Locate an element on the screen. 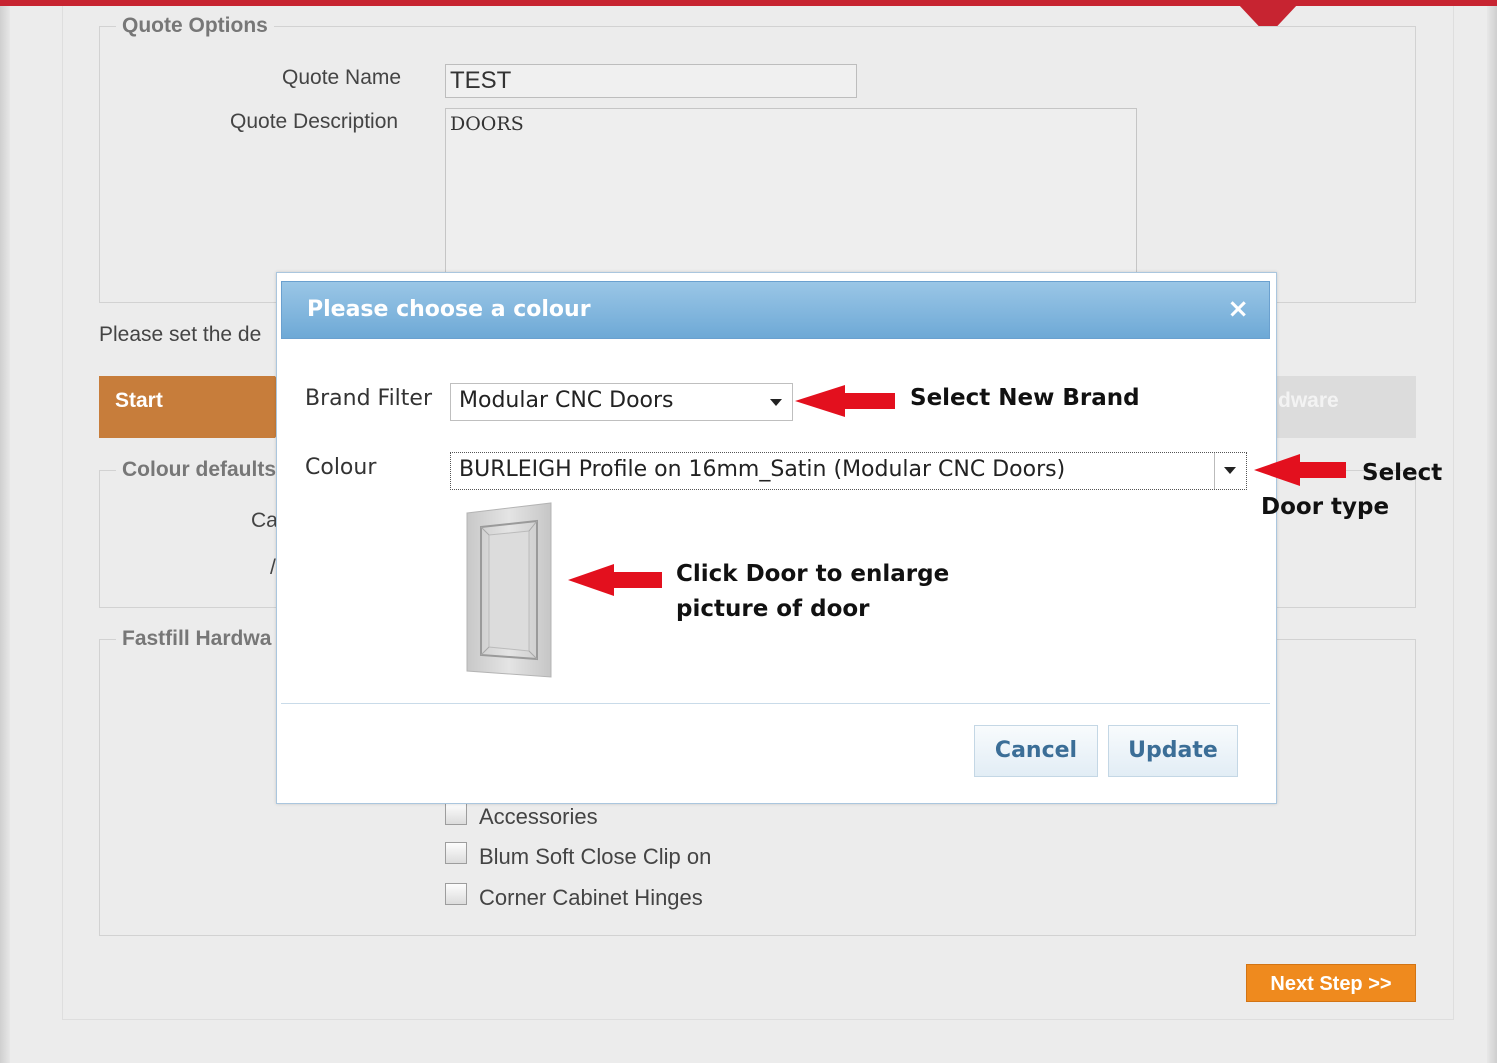  quote-name-input: TEST is located at coordinates (651, 81).